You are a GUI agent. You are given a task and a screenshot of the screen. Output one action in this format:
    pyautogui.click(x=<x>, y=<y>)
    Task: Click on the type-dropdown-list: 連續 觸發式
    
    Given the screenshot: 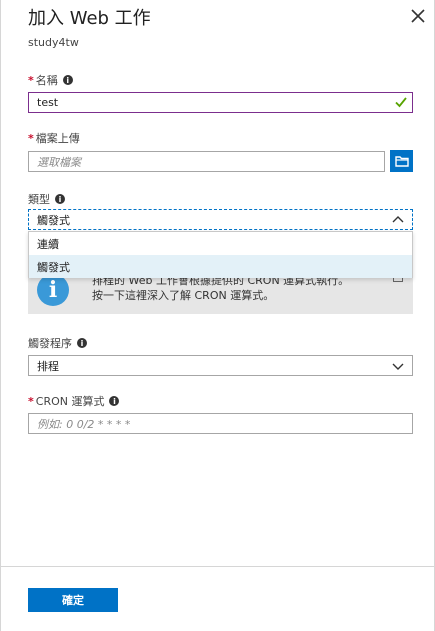 What is the action you would take?
    pyautogui.click(x=220, y=254)
    